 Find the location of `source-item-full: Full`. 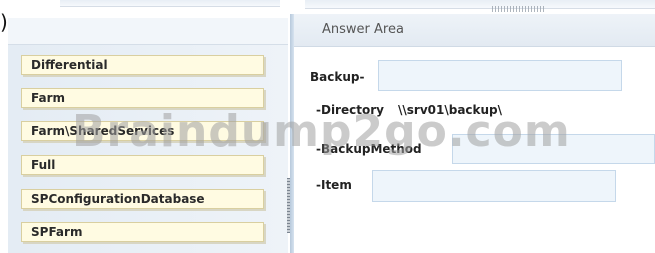

source-item-full: Full is located at coordinates (142, 165).